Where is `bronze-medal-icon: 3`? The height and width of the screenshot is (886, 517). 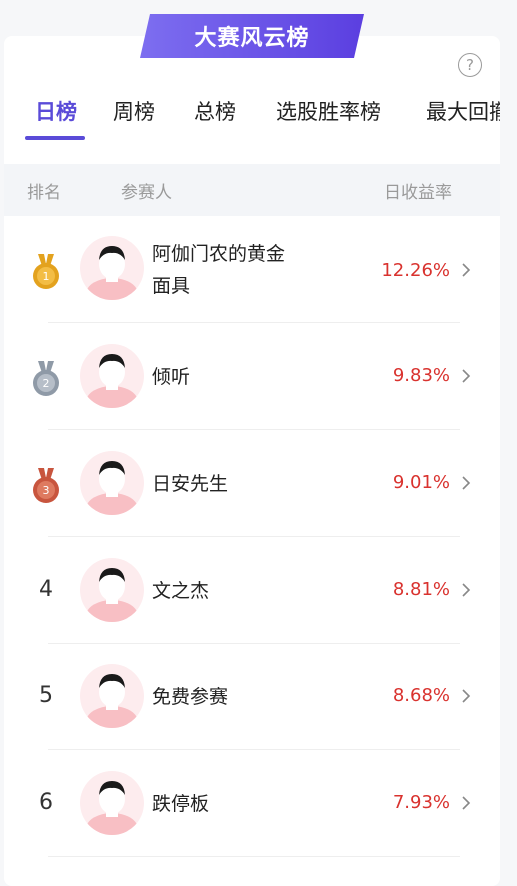
bronze-medal-icon: 3 is located at coordinates (46, 485).